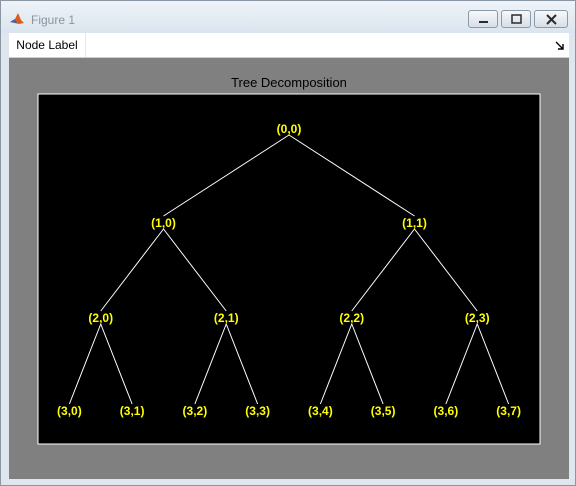 The image size is (576, 486). What do you see at coordinates (483, 19) in the screenshot?
I see `minimize-button` at bounding box center [483, 19].